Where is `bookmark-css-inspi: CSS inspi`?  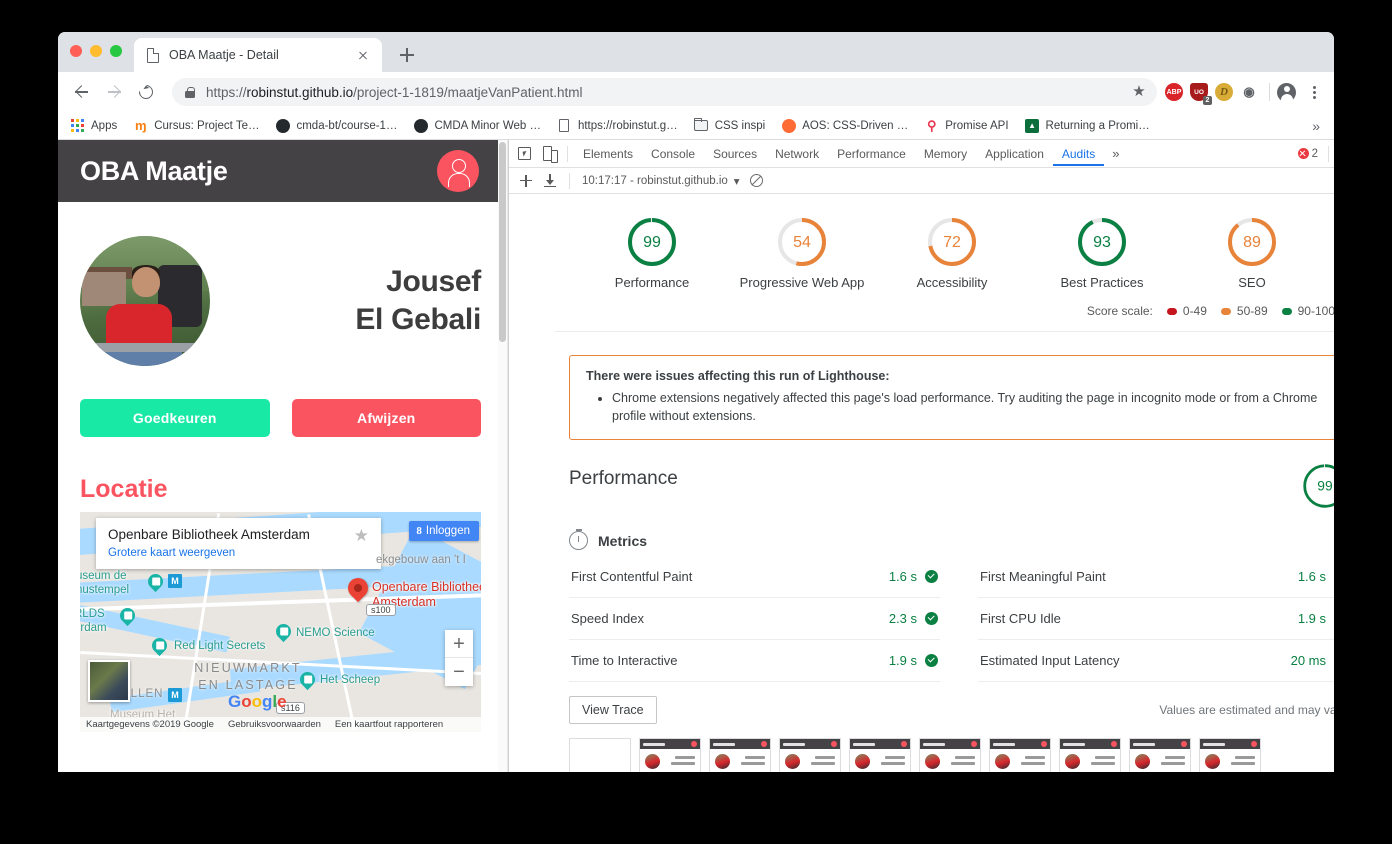
bookmark-css-inspi: CSS inspi is located at coordinates (734, 125).